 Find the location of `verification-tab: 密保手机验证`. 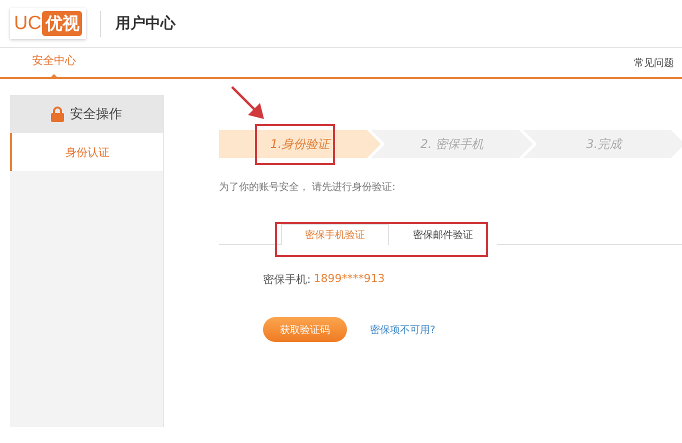

verification-tab: 密保手机验证 is located at coordinates (335, 234).